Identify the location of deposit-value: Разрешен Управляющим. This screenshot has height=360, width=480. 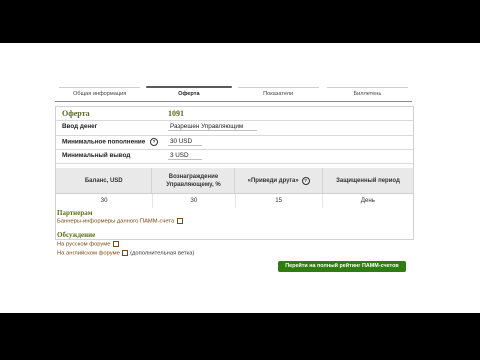
(212, 127).